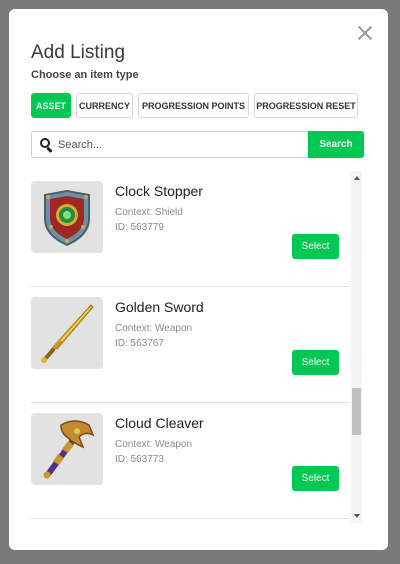 Image resolution: width=400 pixels, height=564 pixels. I want to click on scroll-down-arrow-icon, so click(357, 516).